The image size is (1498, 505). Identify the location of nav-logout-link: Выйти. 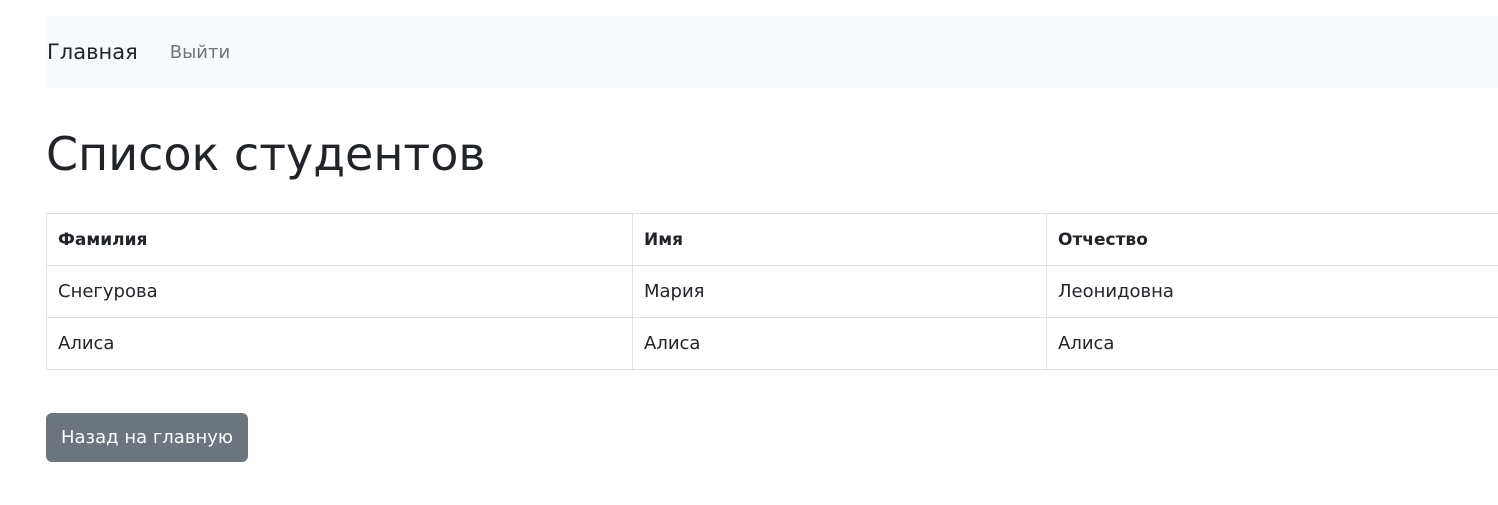
(200, 52).